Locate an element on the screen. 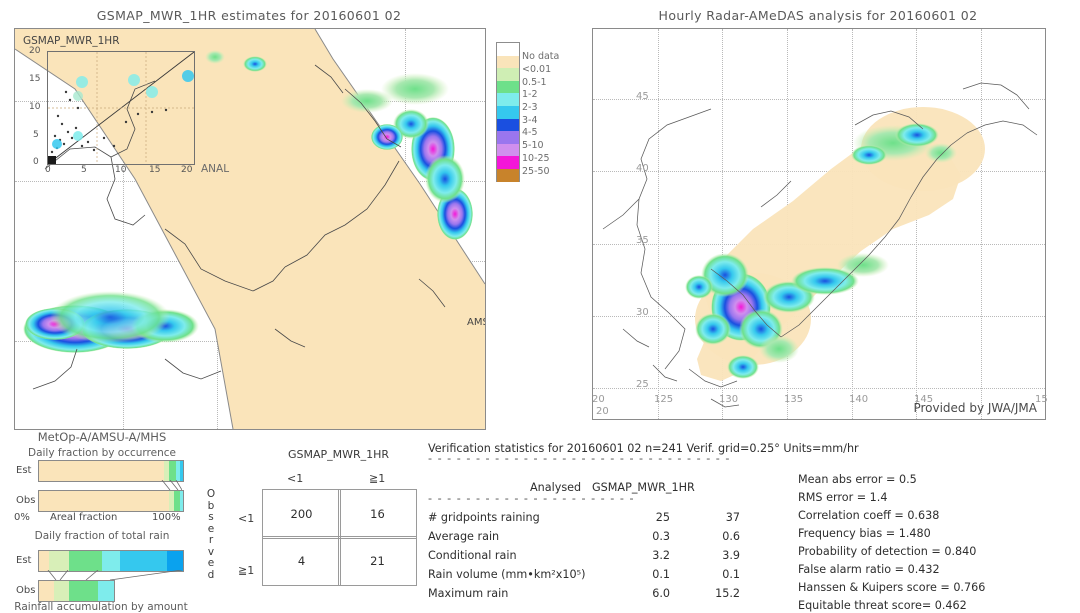  inset-scatter-svg is located at coordinates (121, 108).